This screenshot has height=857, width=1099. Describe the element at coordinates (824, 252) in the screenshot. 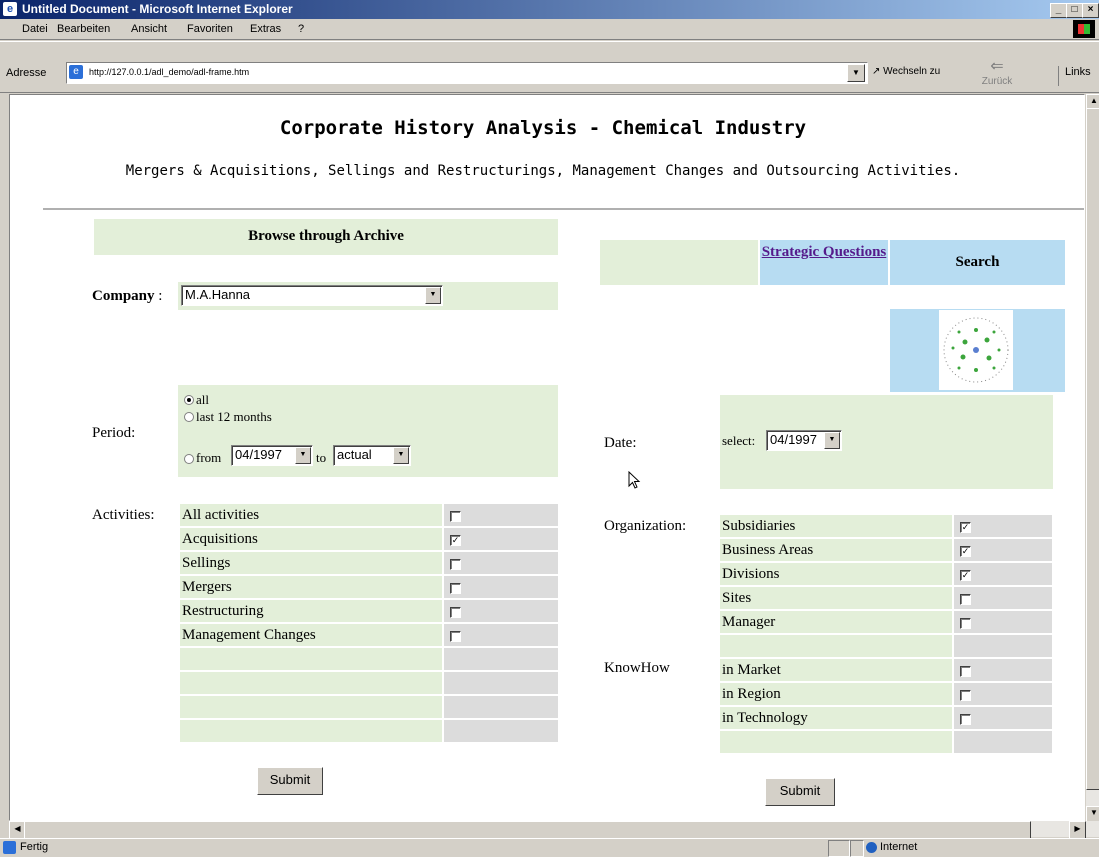

I see `strategic-questions-link: Strategic Questions` at that location.